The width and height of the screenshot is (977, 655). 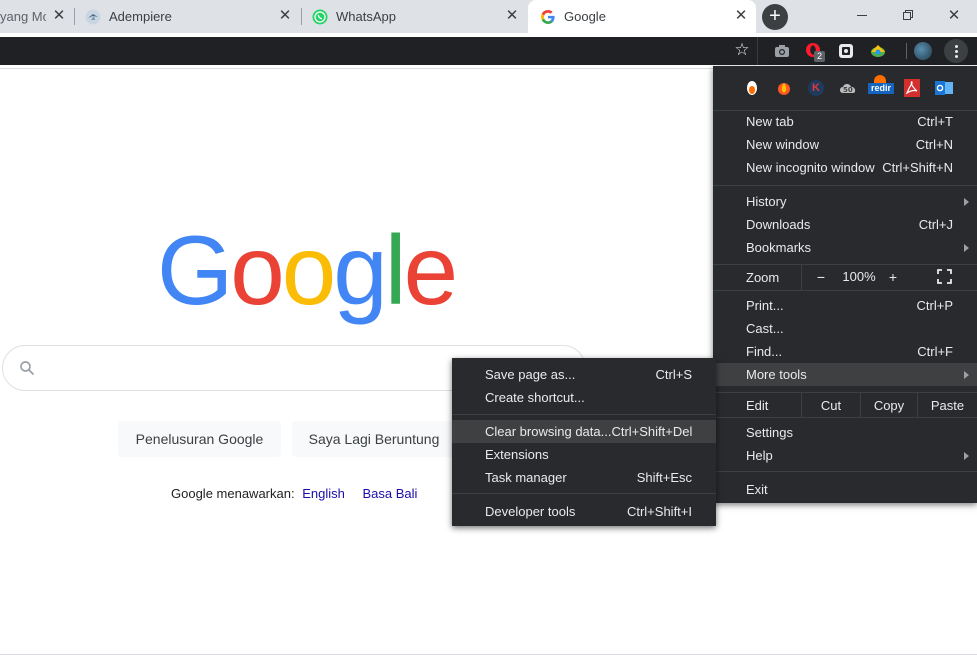 What do you see at coordinates (845, 144) in the screenshot?
I see `menu-item-new-window: New window Ctrl+N` at bounding box center [845, 144].